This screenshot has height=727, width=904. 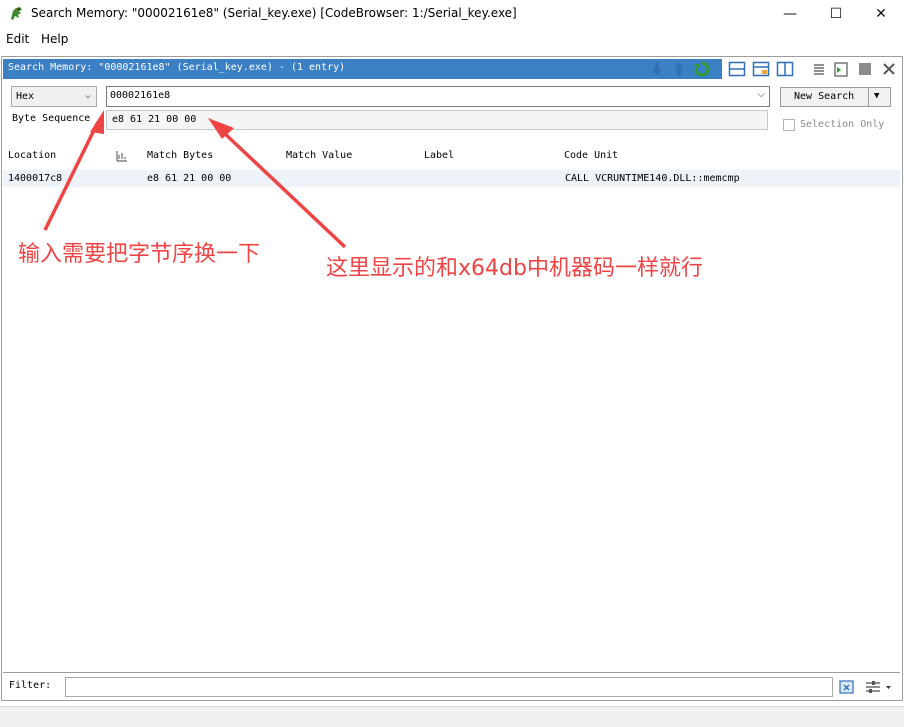 I want to click on filter-input, so click(x=449, y=687).